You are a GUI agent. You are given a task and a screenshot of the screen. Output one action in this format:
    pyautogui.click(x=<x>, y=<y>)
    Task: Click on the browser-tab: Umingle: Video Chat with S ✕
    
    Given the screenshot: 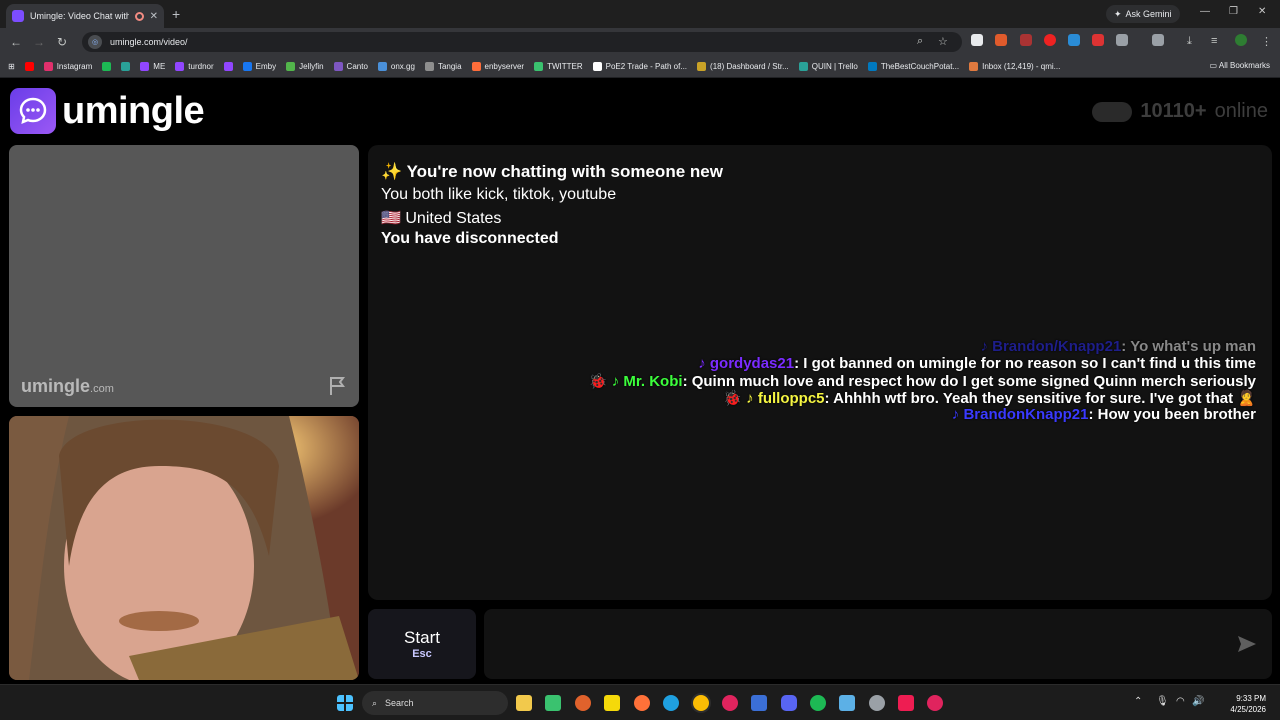 What is the action you would take?
    pyautogui.click(x=85, y=16)
    